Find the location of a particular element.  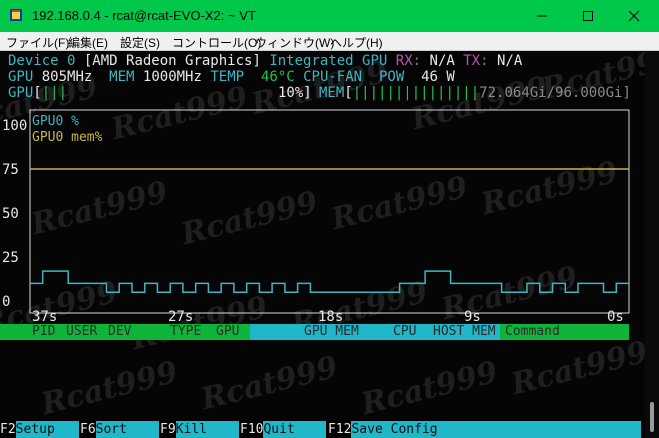

menu-settings: 設定(S) is located at coordinates (140, 42).